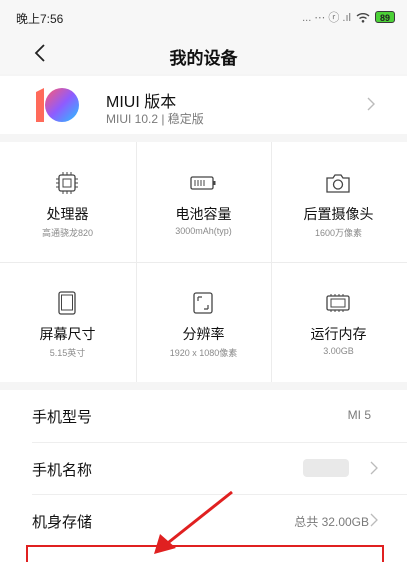  I want to click on blurred-name-value, so click(326, 468).